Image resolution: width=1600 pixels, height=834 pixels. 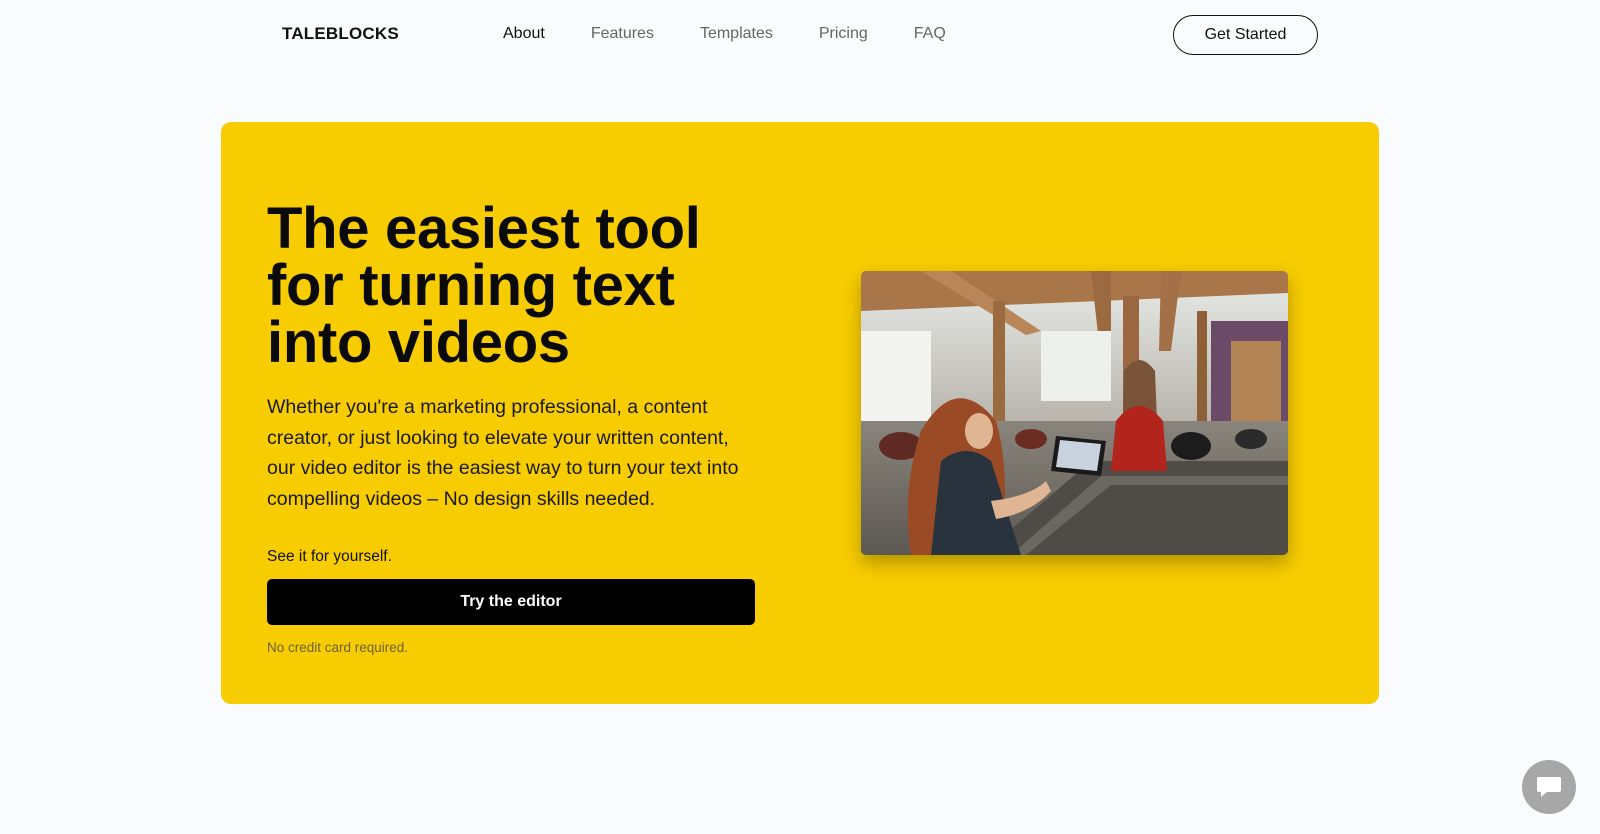 I want to click on chat-bubble-icon, so click(x=1549, y=787).